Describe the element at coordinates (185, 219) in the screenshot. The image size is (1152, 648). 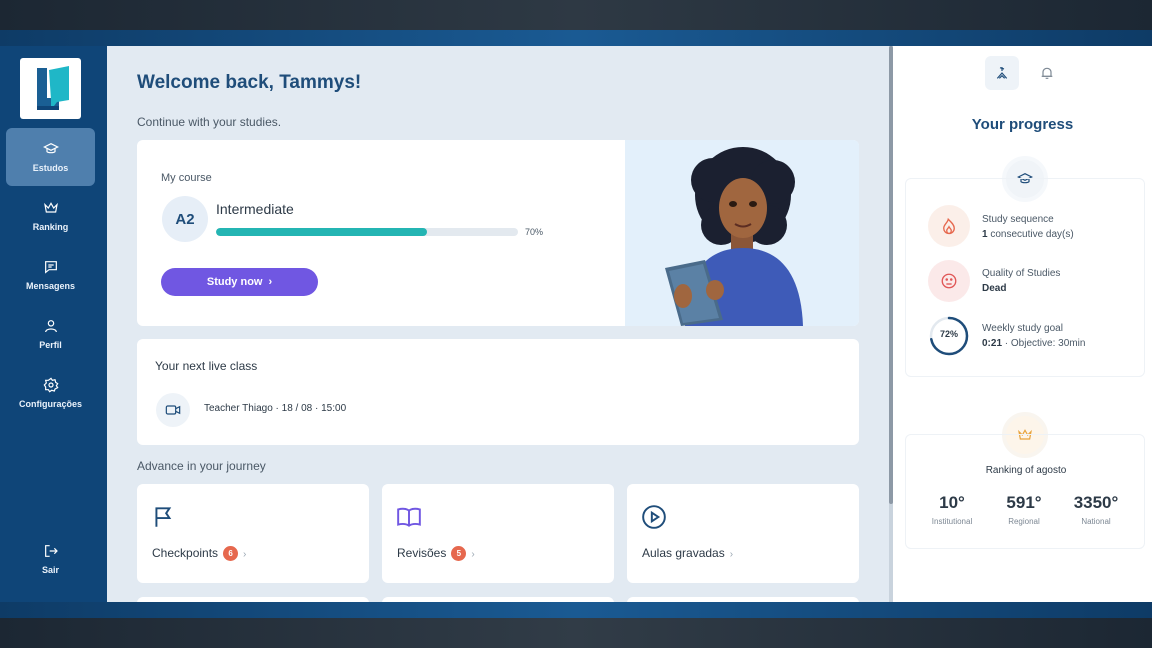
I see `level-badge: A2` at that location.